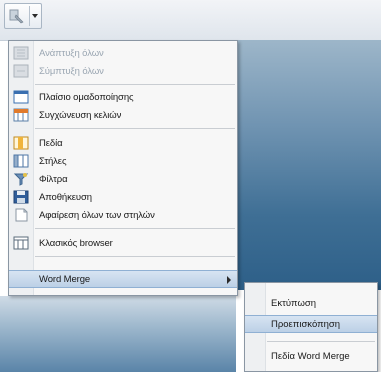 The image size is (381, 372). What do you see at coordinates (21, 179) in the screenshot?
I see `filter-icon` at bounding box center [21, 179].